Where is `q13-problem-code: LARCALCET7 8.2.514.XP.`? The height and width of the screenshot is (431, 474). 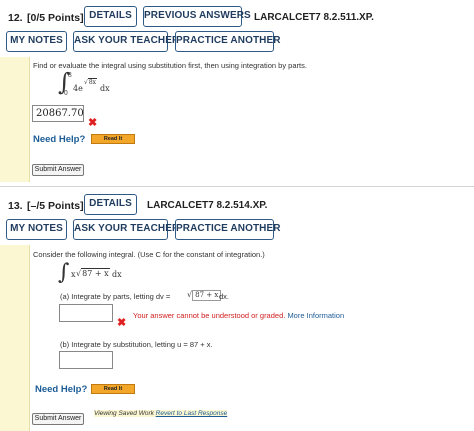 q13-problem-code: LARCALCET7 8.2.514.XP. is located at coordinates (207, 205).